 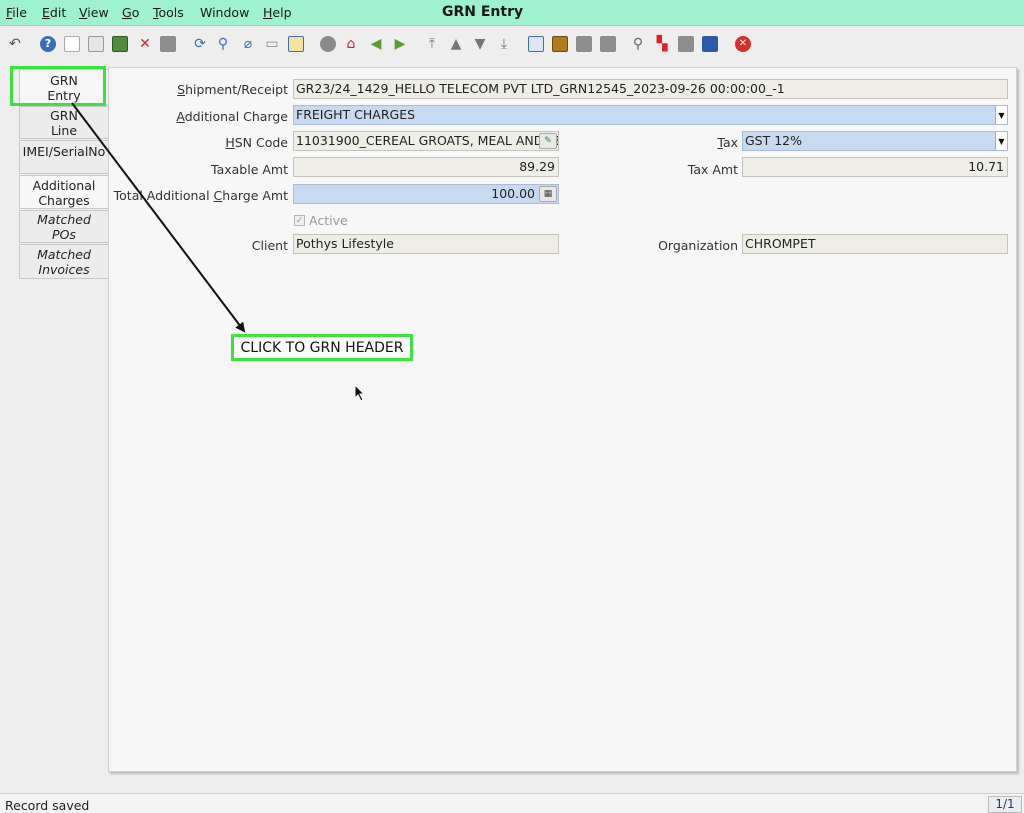 I want to click on mouse-cursor-icon, so click(x=360, y=393).